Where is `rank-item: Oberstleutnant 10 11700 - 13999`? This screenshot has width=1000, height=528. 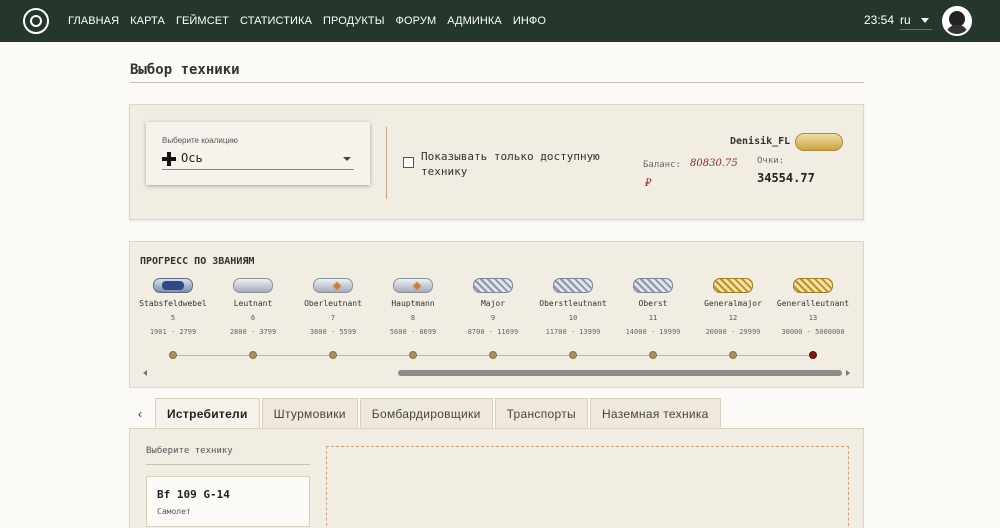
rank-item: Oberstleutnant 10 11700 - 13999 is located at coordinates (573, 307).